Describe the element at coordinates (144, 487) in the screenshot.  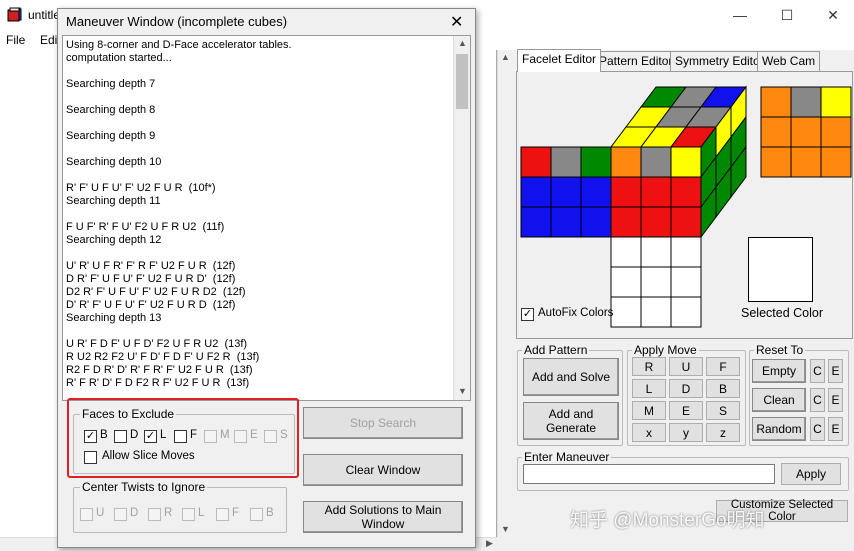
I see `center-twists-legend: Center Twists to Ignore` at that location.